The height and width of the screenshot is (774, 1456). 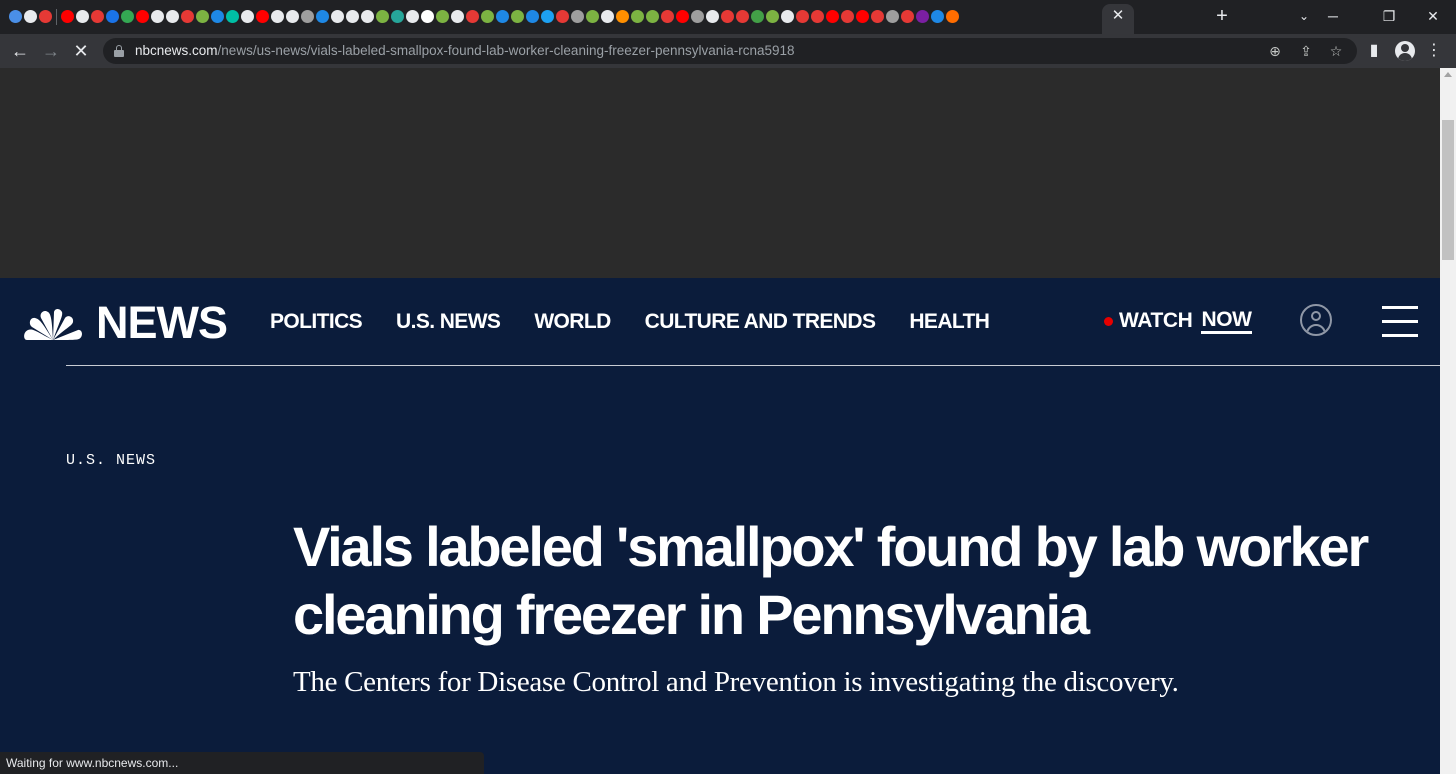 I want to click on scroll-up-arrow-icon, so click(x=1448, y=74).